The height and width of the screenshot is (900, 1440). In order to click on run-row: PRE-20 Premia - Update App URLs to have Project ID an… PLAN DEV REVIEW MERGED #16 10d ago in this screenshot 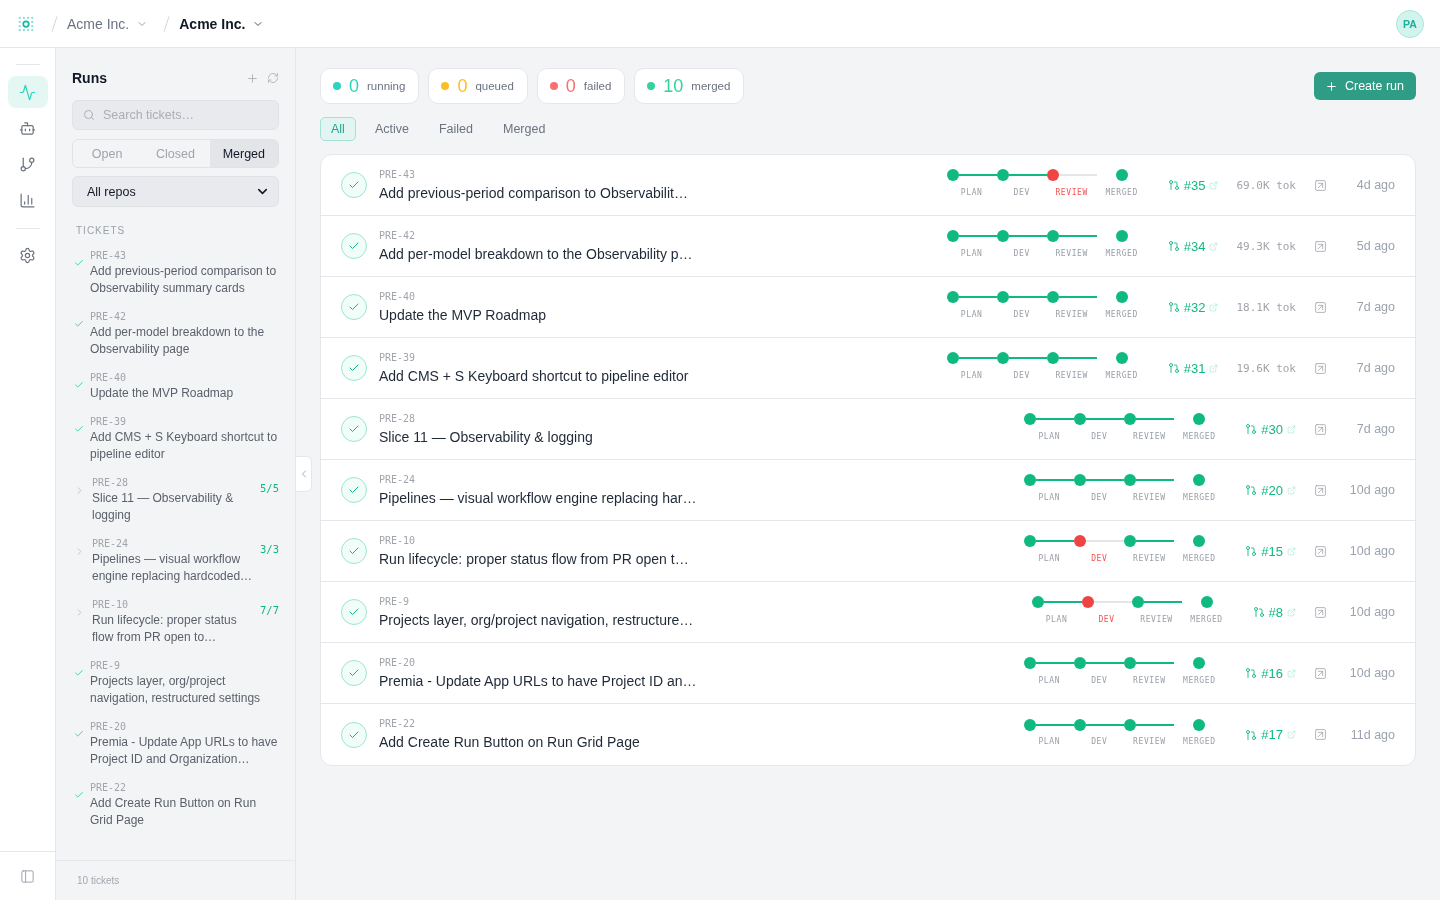, I will do `click(868, 673)`.